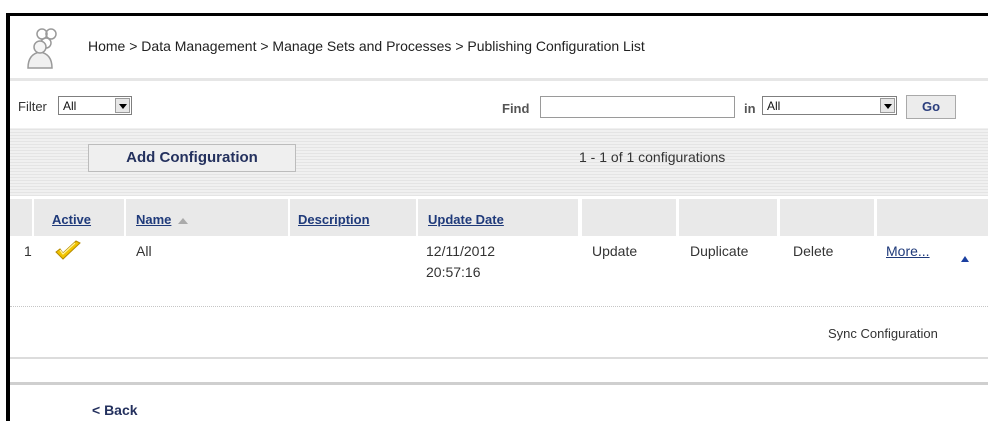 This screenshot has width=988, height=421. Describe the element at coordinates (931, 107) in the screenshot. I see `go-button: Go` at that location.